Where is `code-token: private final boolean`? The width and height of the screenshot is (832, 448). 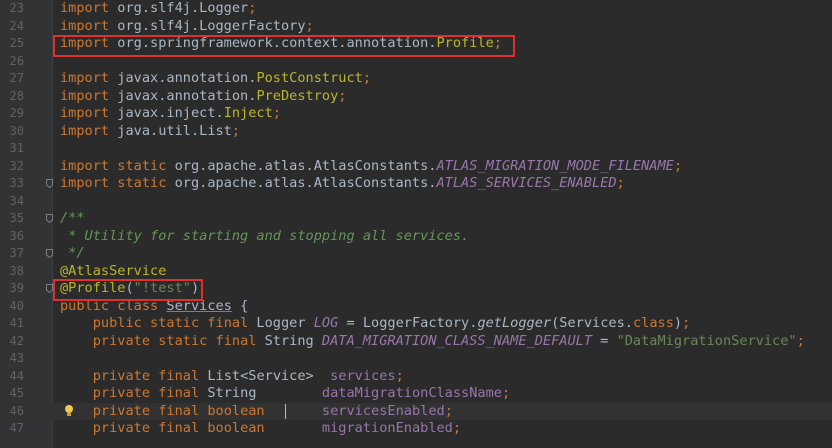
code-token: private final boolean is located at coordinates (178, 428).